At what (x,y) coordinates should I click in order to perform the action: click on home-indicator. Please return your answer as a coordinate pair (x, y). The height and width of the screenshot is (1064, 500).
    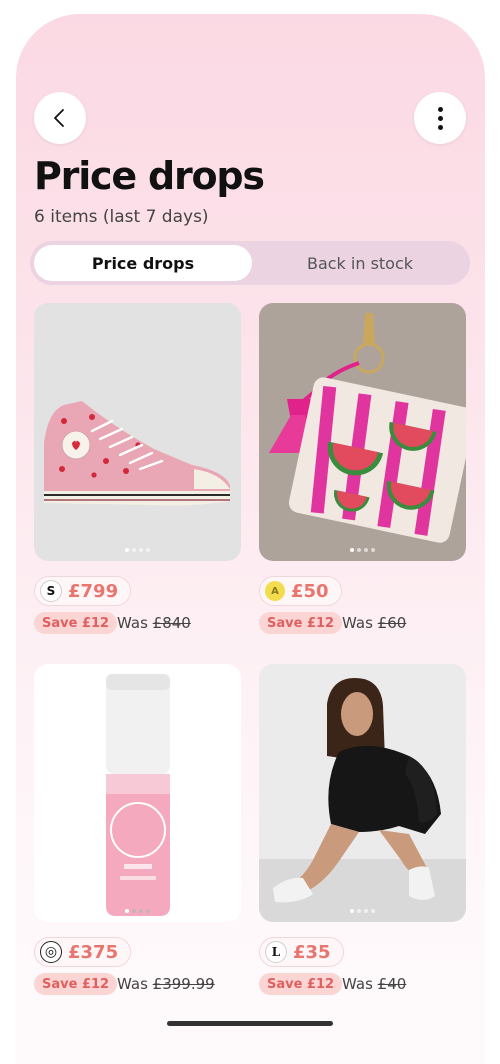
    Looking at the image, I should click on (250, 1023).